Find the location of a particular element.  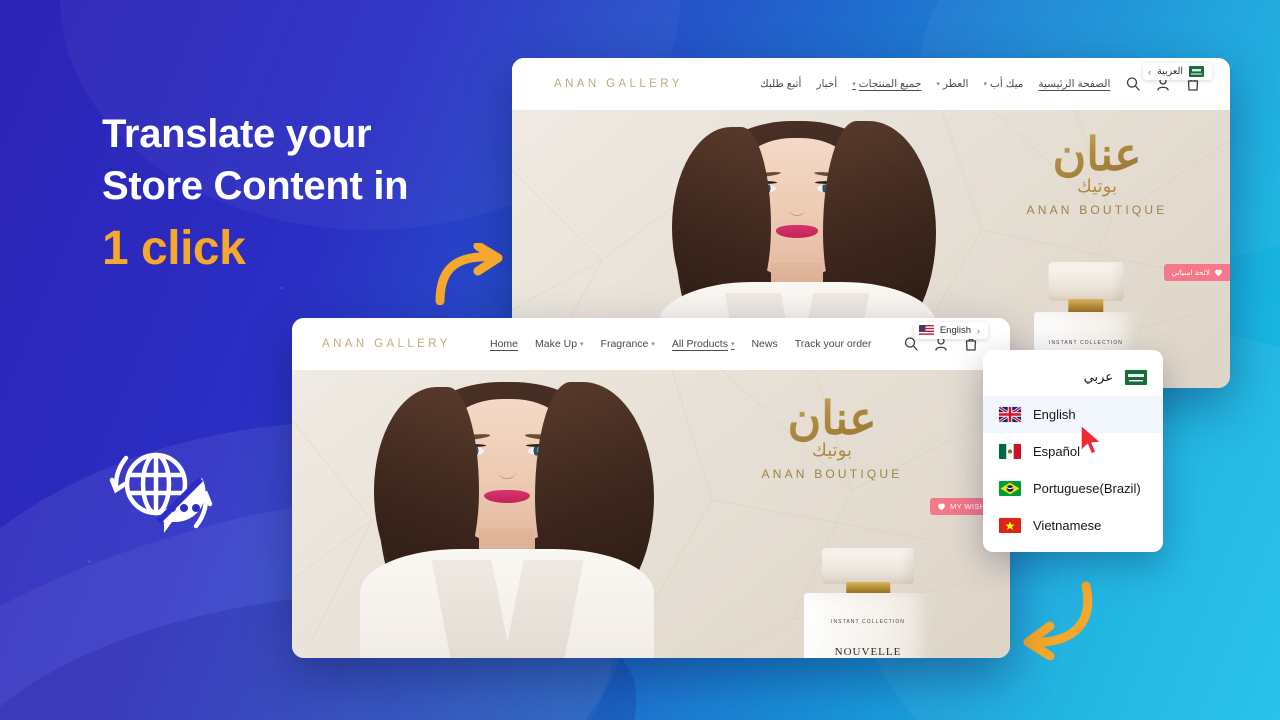

nav-link-label: العطر is located at coordinates (955, 84).